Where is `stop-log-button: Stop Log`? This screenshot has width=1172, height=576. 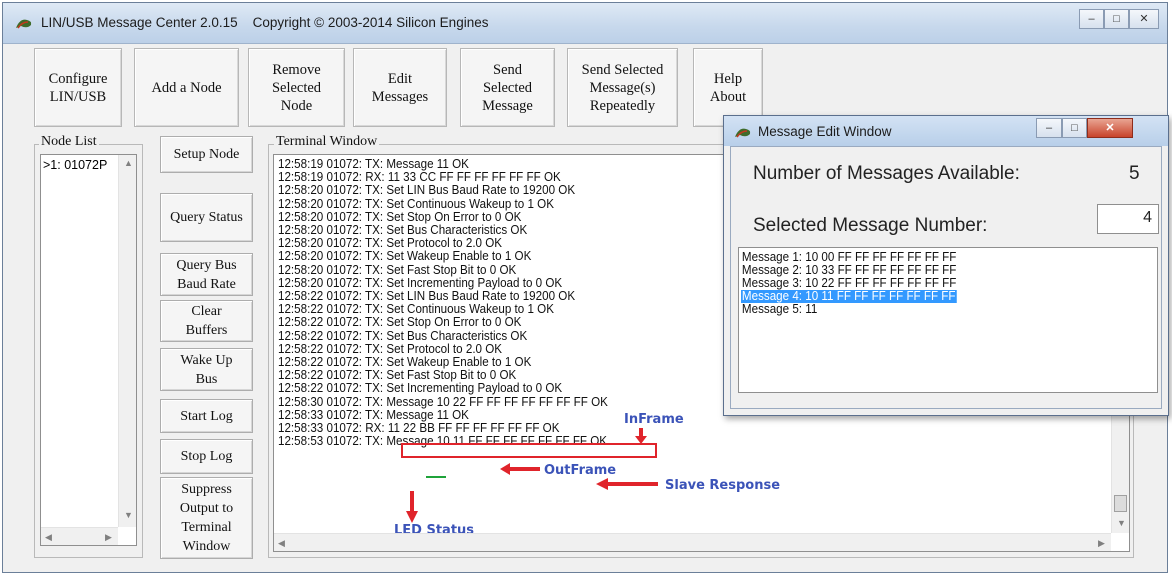 stop-log-button: Stop Log is located at coordinates (206, 456).